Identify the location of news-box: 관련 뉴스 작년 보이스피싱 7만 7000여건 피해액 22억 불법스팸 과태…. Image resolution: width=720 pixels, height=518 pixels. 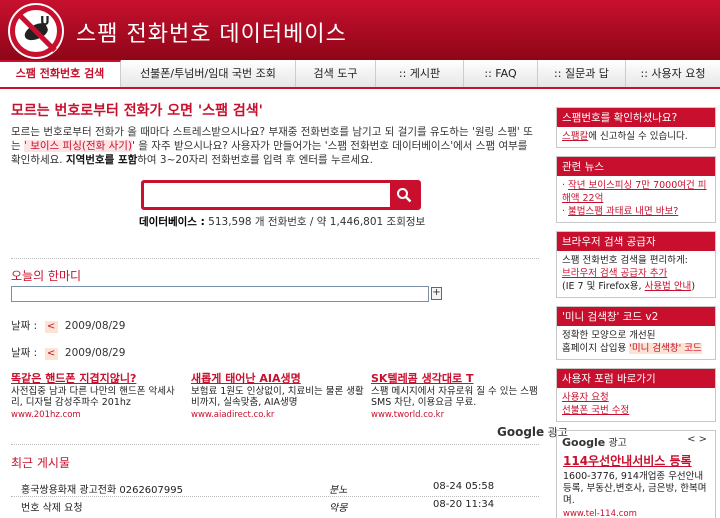
(636, 189).